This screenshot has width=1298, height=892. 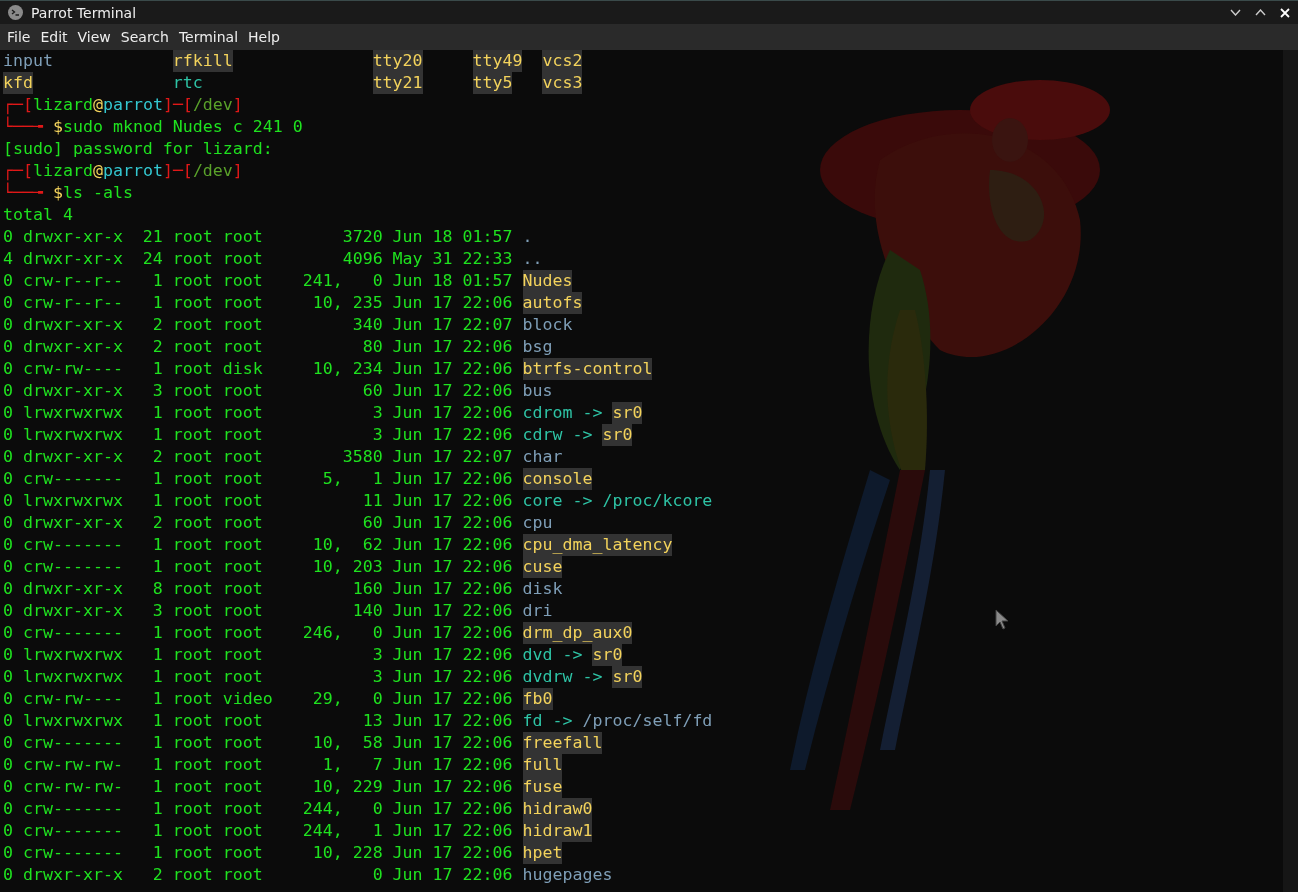 What do you see at coordinates (258, 479) in the screenshot?
I see `file-details: 0 crw------- 1 root root 5, 1 Jun 17 22:06` at bounding box center [258, 479].